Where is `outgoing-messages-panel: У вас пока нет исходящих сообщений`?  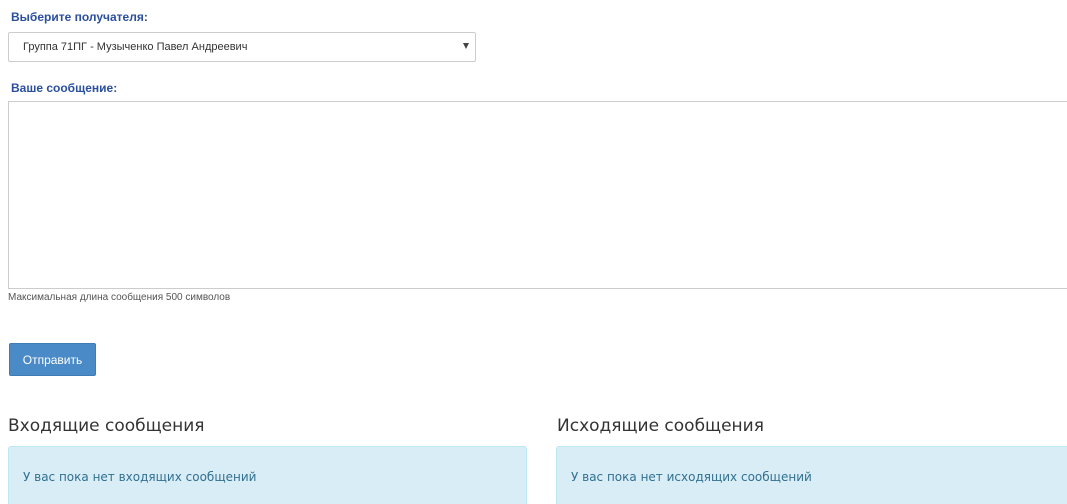
outgoing-messages-panel: У вас пока нет исходящих сообщений is located at coordinates (811, 475).